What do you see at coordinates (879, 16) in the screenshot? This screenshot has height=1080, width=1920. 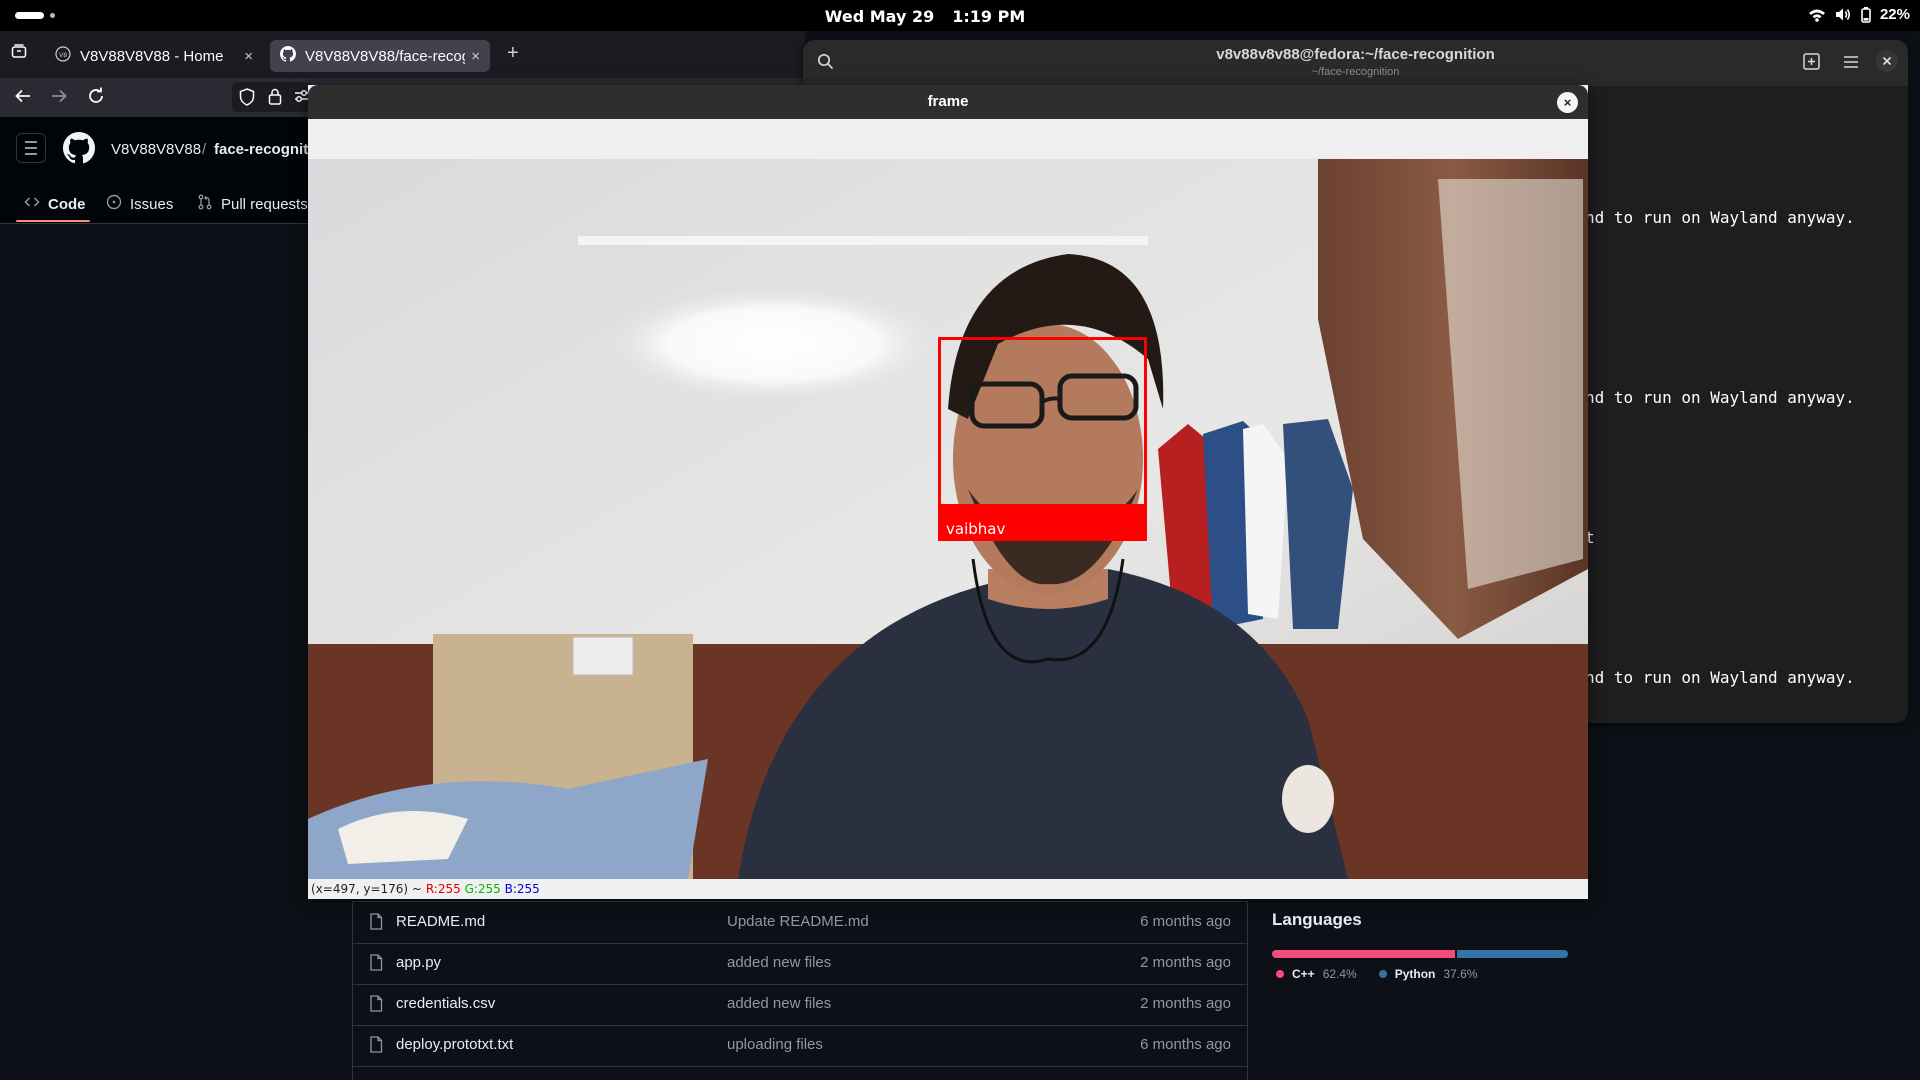 I see `date-label: Wed May 29` at bounding box center [879, 16].